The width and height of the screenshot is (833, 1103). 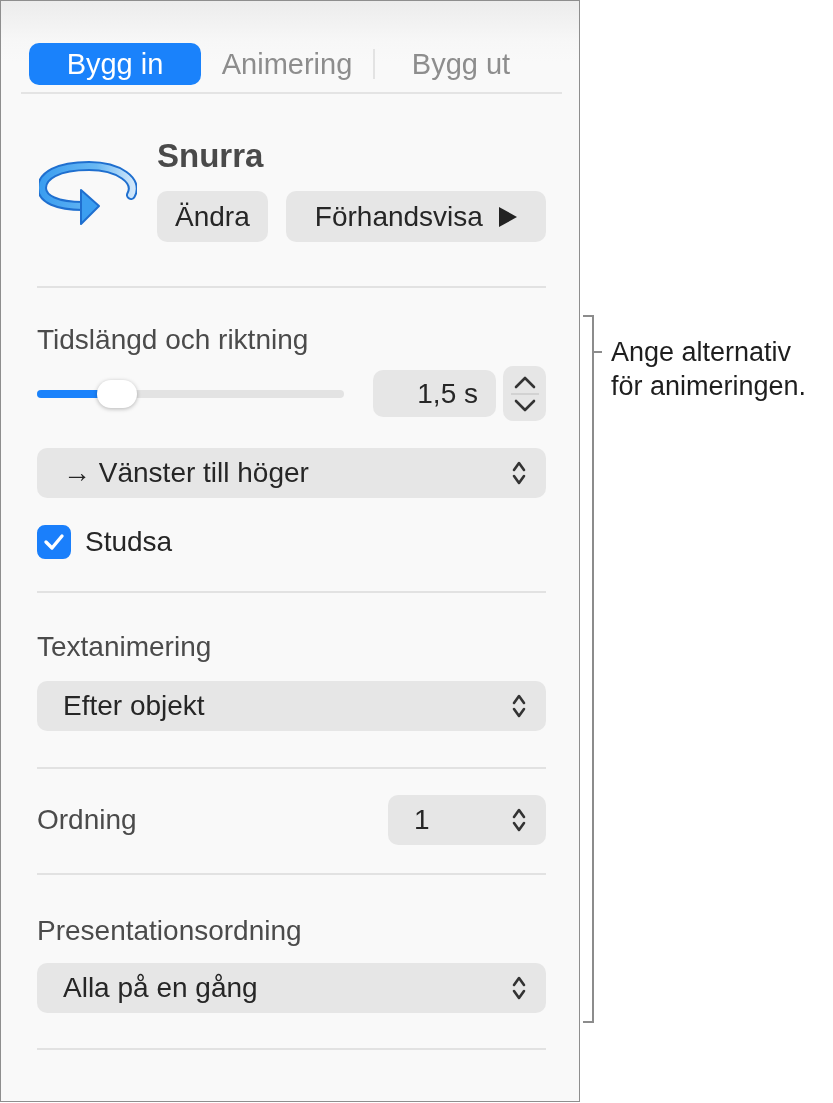 I want to click on chevron-down-icon, so click(x=524, y=405).